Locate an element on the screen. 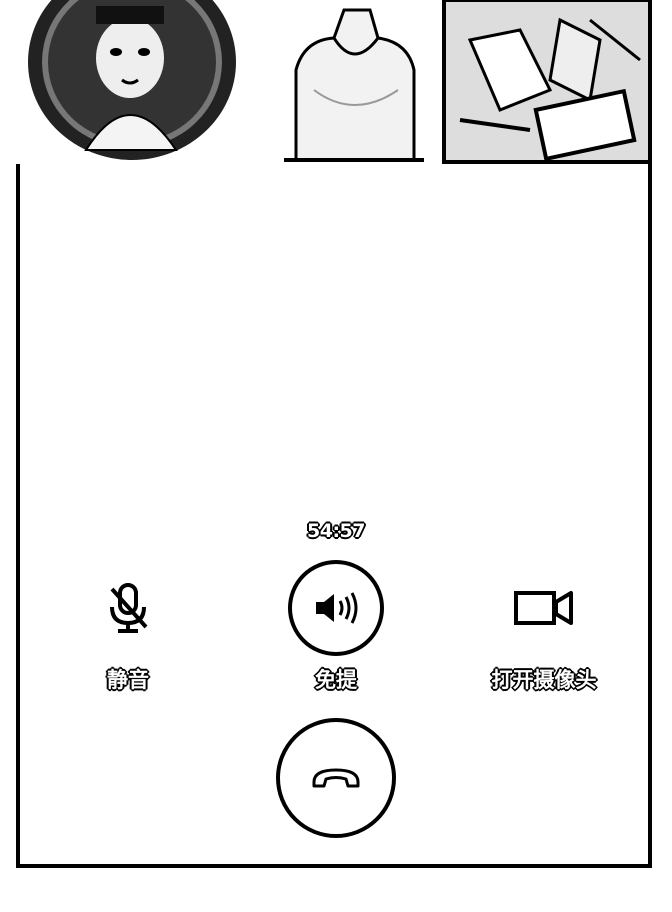 The height and width of the screenshot is (912, 672). speaker-button: 免提 is located at coordinates (336, 630).